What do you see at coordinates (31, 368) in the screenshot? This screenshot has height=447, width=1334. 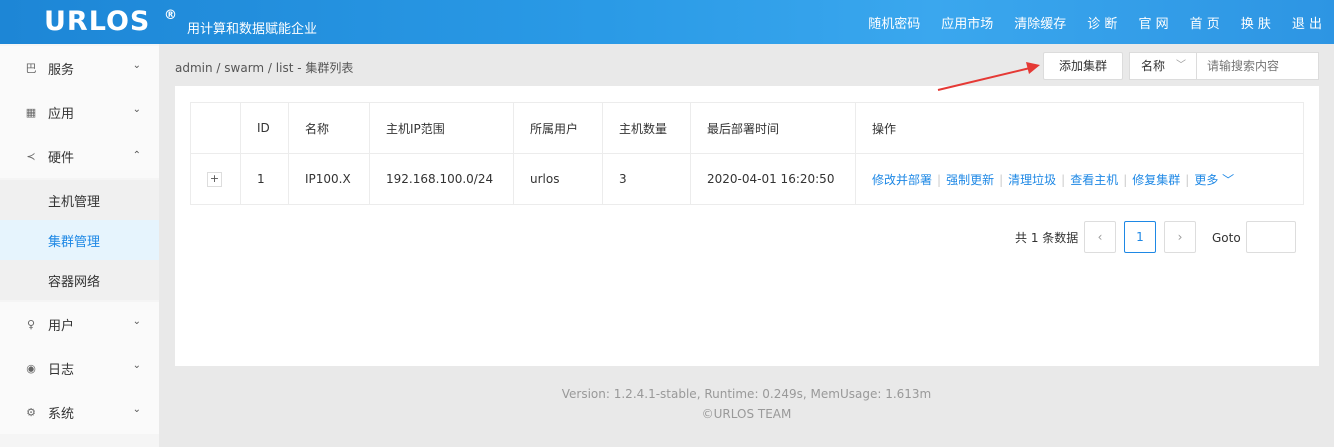 I see `eye-icon: ◉` at bounding box center [31, 368].